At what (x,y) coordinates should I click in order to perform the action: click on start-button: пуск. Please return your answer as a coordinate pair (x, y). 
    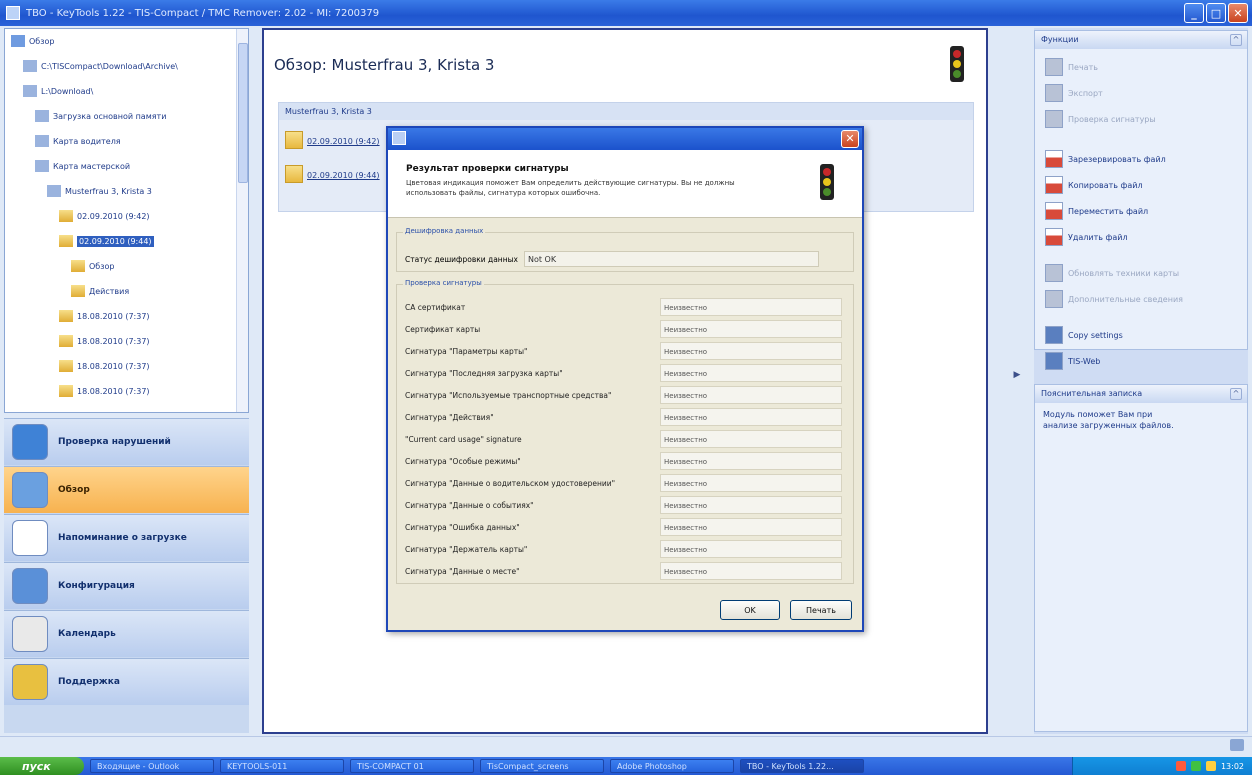
    Looking at the image, I should click on (42, 766).